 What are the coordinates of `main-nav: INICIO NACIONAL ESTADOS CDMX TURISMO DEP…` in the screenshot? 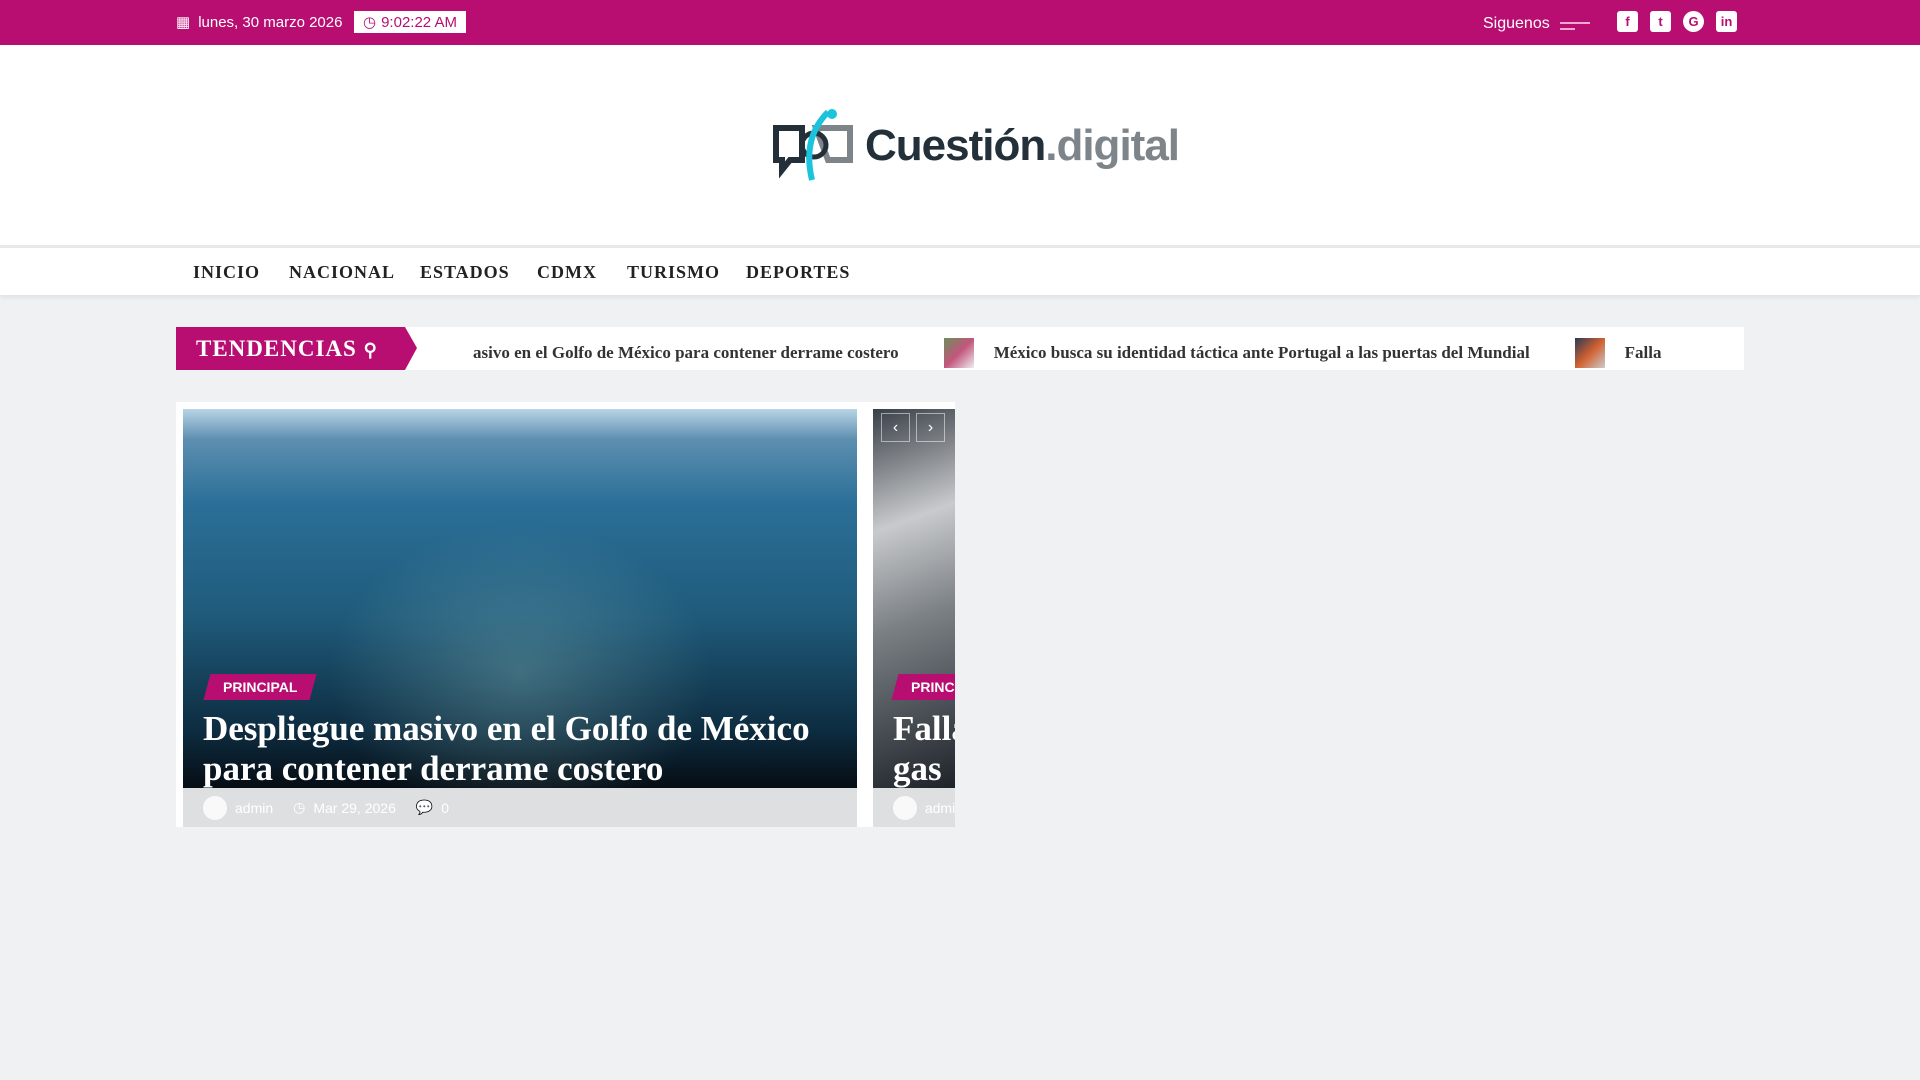 It's located at (960, 270).